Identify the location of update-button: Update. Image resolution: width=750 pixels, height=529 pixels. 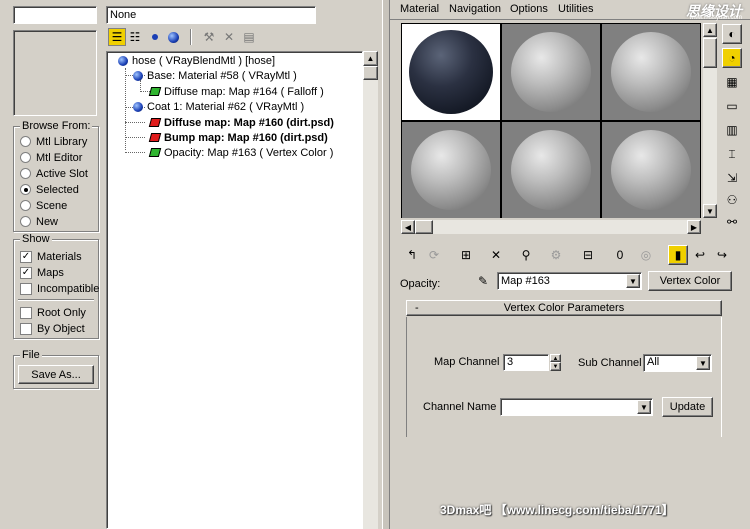
(687, 407).